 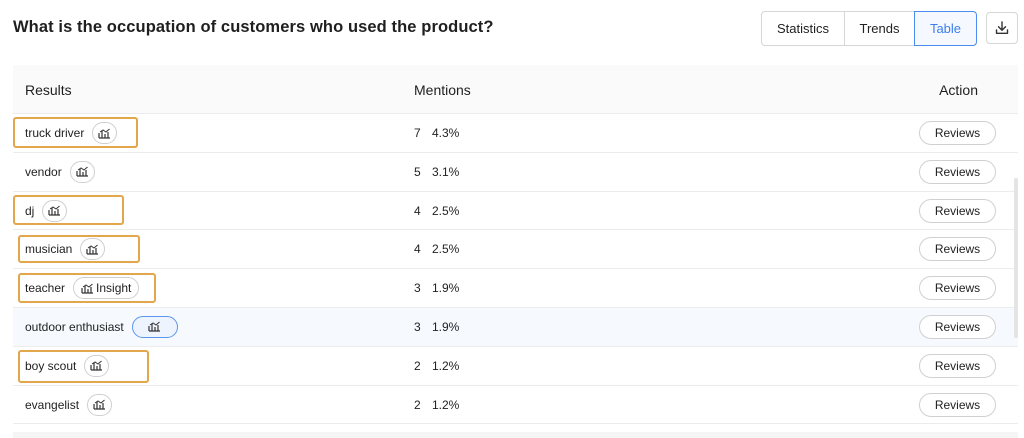 What do you see at coordinates (446, 133) in the screenshot?
I see `mention-percent: 4.3%` at bounding box center [446, 133].